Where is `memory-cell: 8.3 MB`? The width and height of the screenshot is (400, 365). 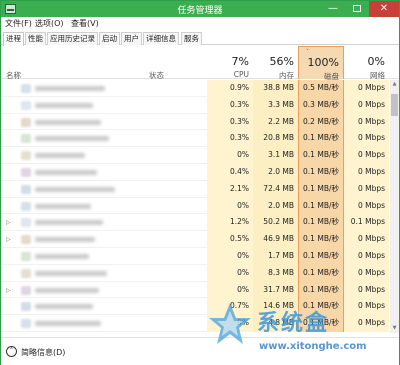 memory-cell: 8.3 MB is located at coordinates (275, 273).